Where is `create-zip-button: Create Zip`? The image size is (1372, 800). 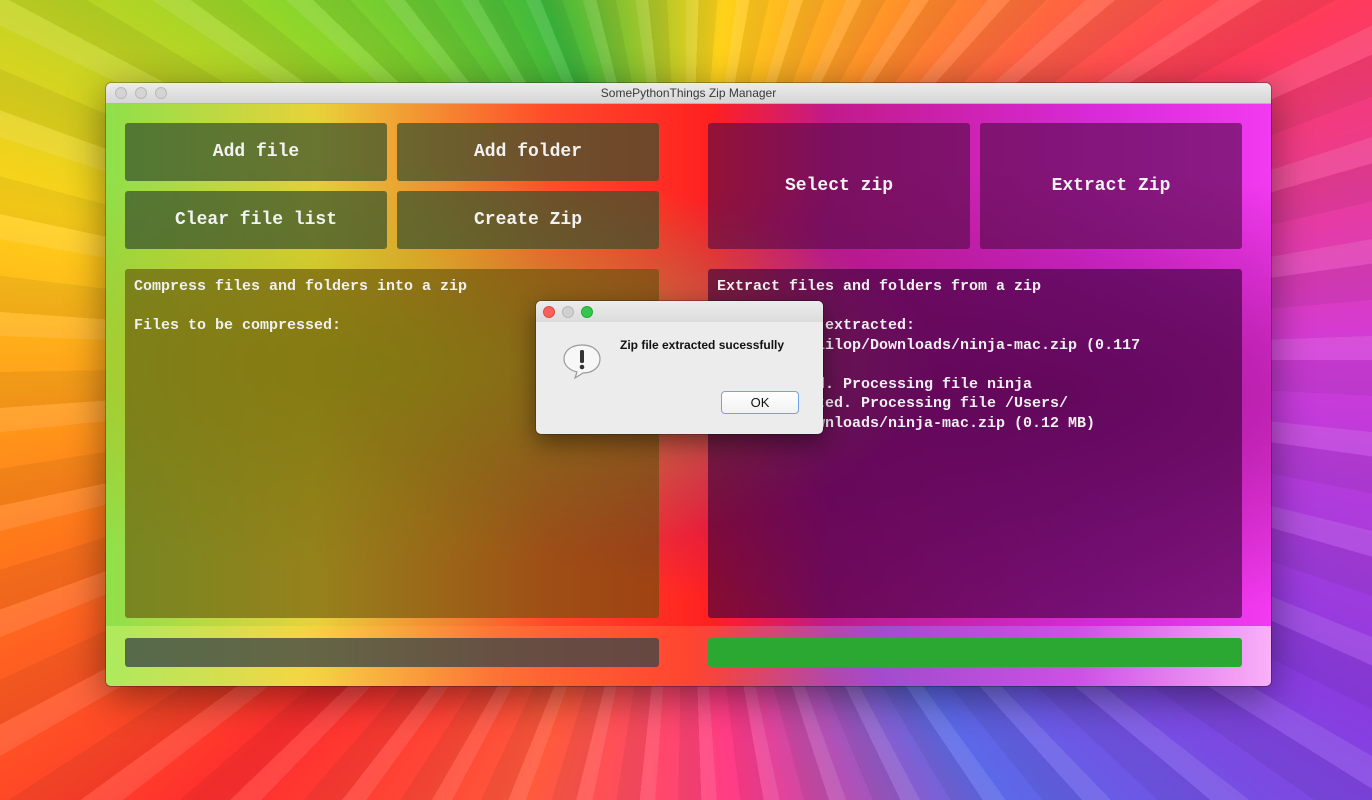 create-zip-button: Create Zip is located at coordinates (528, 220).